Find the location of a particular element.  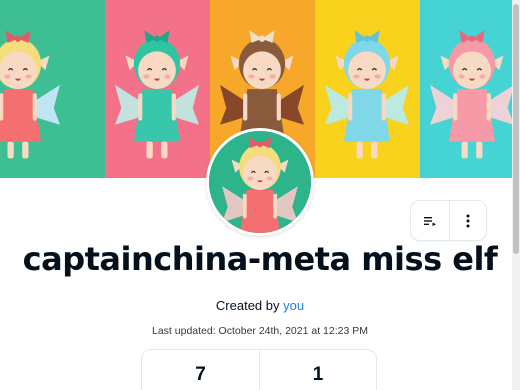

more-options-button is located at coordinates (467, 220).